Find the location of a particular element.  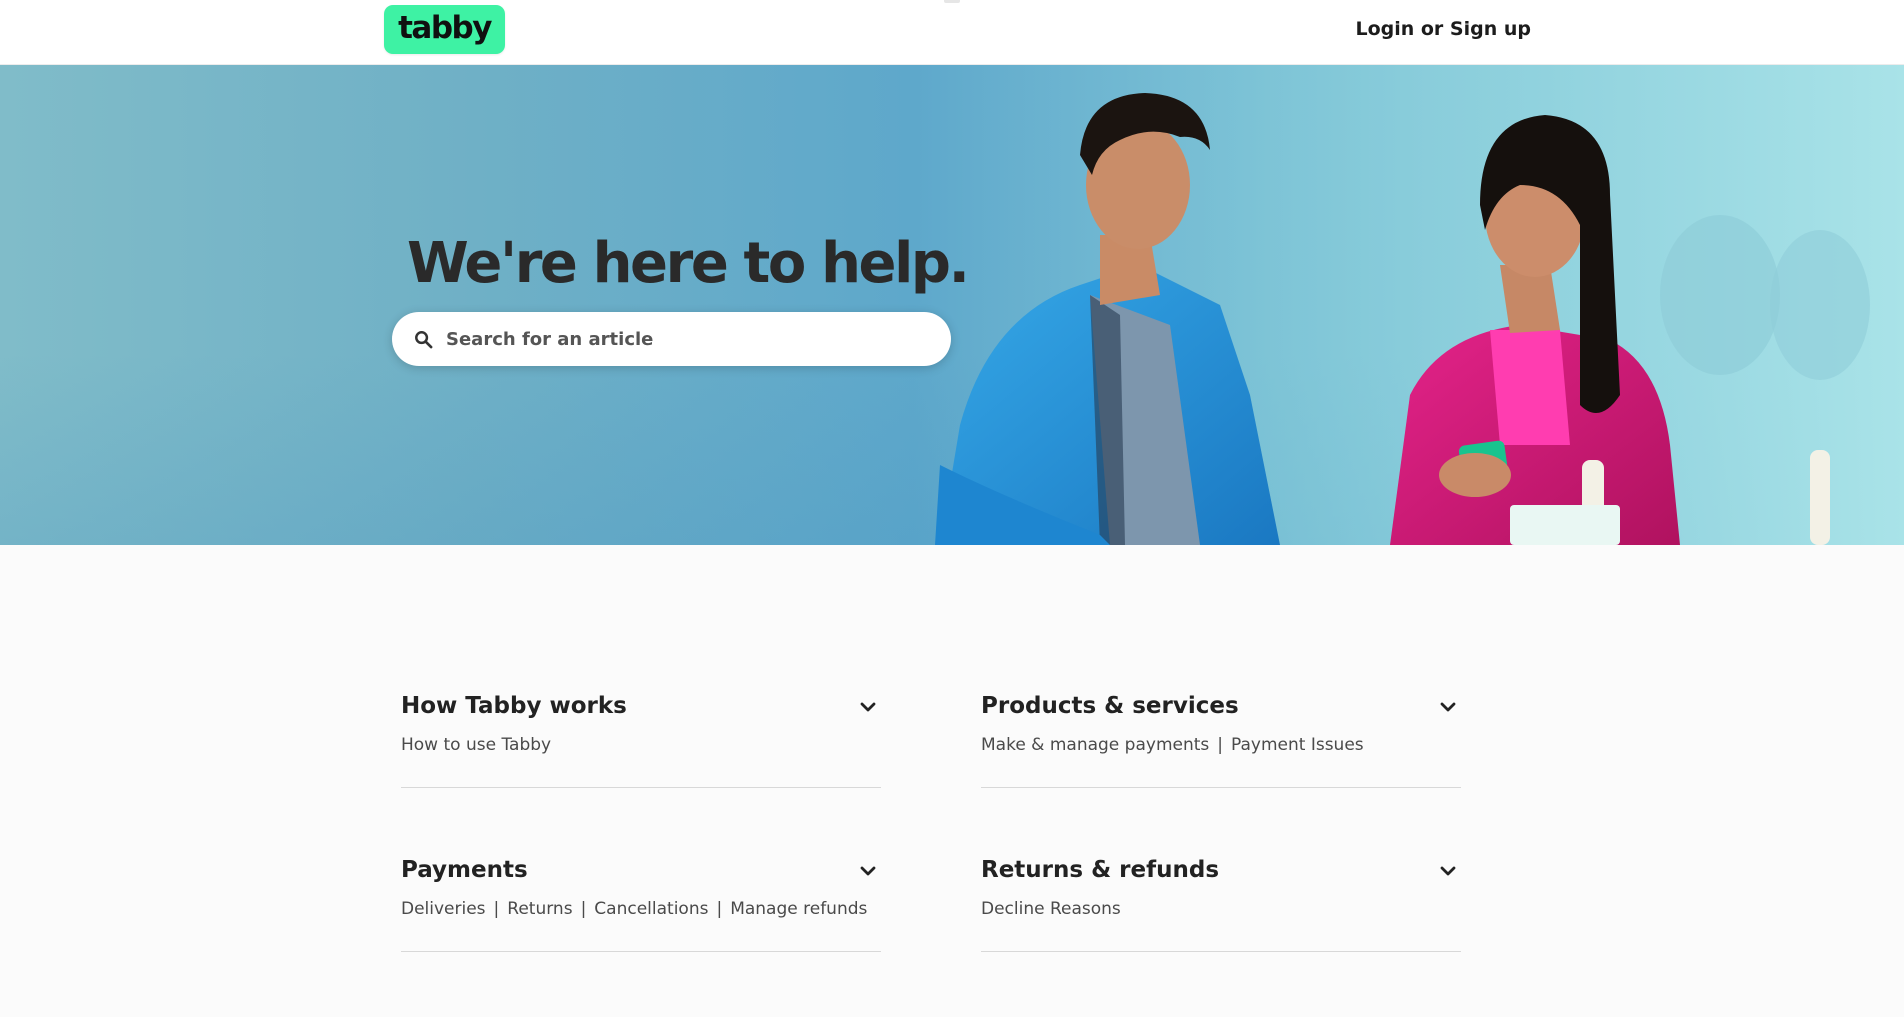

category-link: Decline Reasons is located at coordinates (1051, 909).